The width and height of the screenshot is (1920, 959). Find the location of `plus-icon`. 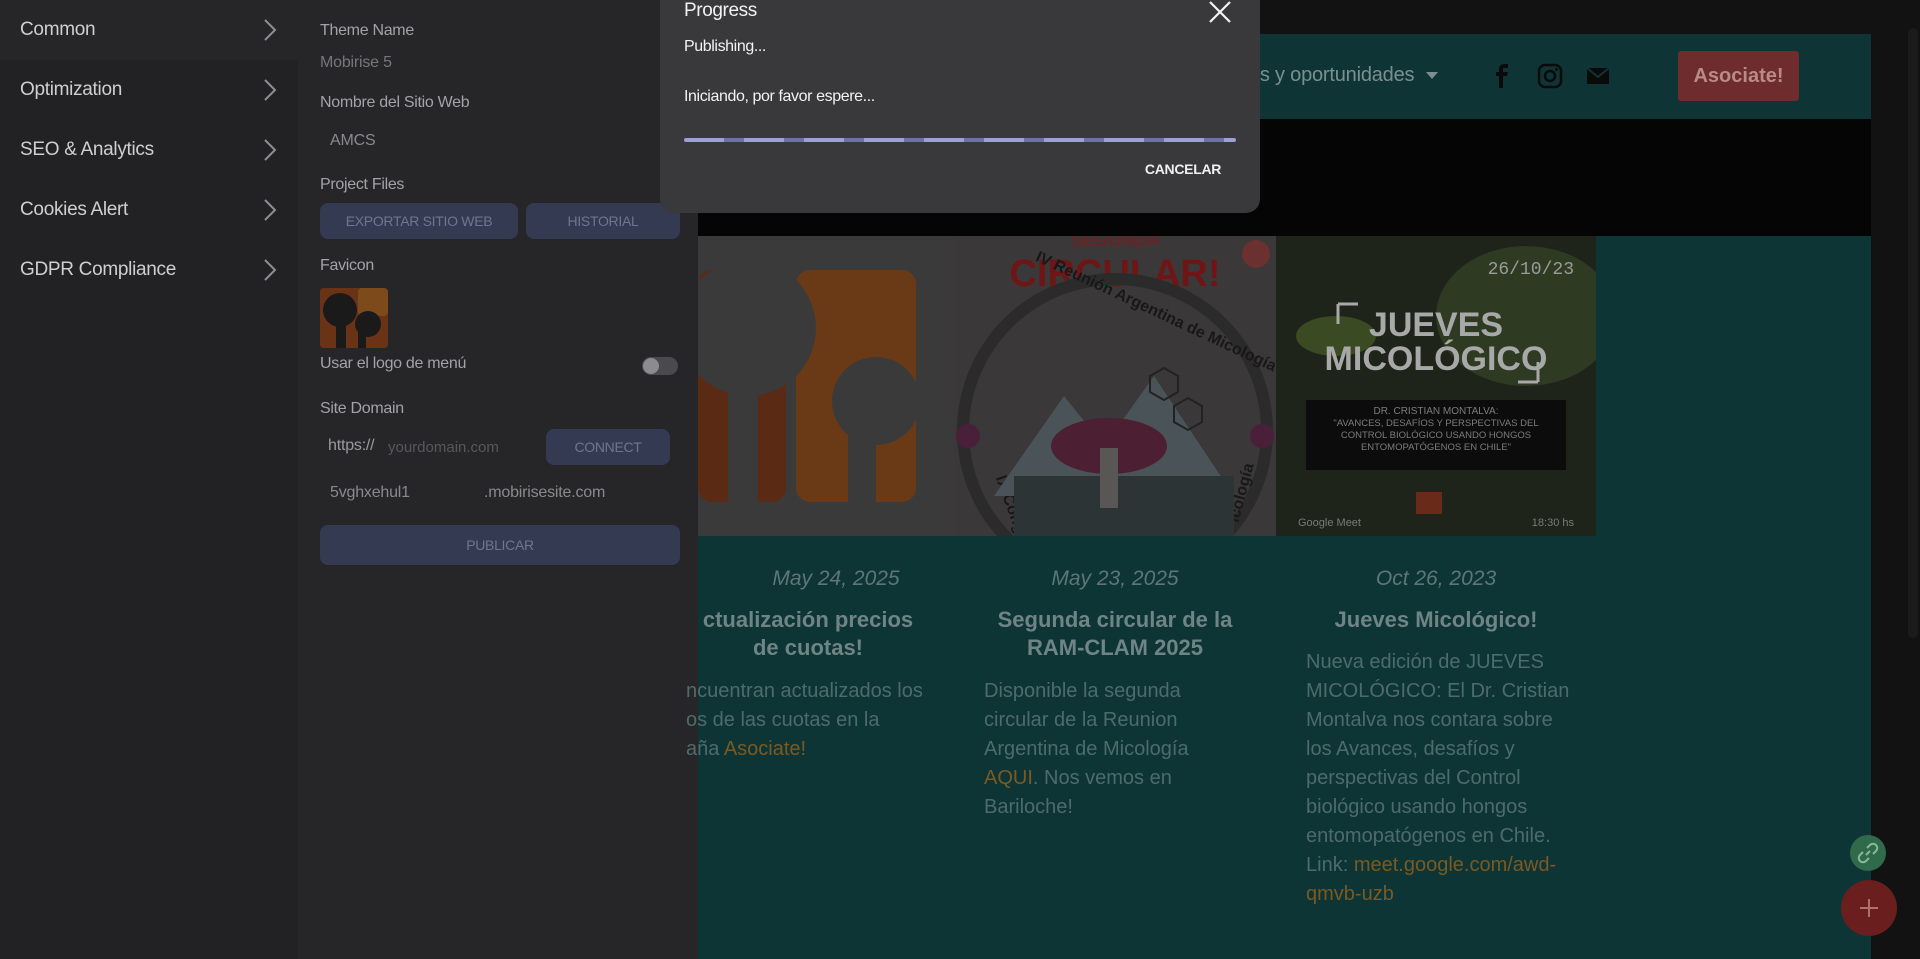

plus-icon is located at coordinates (1869, 908).